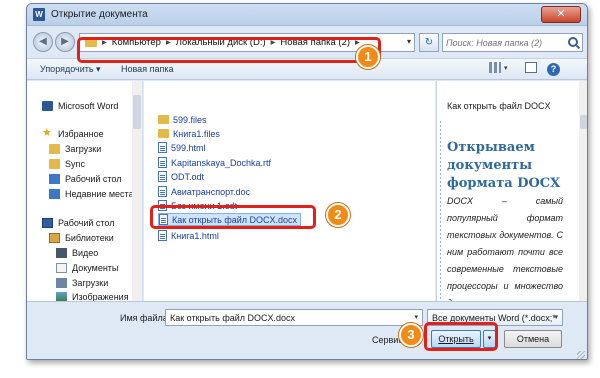 This screenshot has width=600, height=378. I want to click on star-icon: ★, so click(47, 133).